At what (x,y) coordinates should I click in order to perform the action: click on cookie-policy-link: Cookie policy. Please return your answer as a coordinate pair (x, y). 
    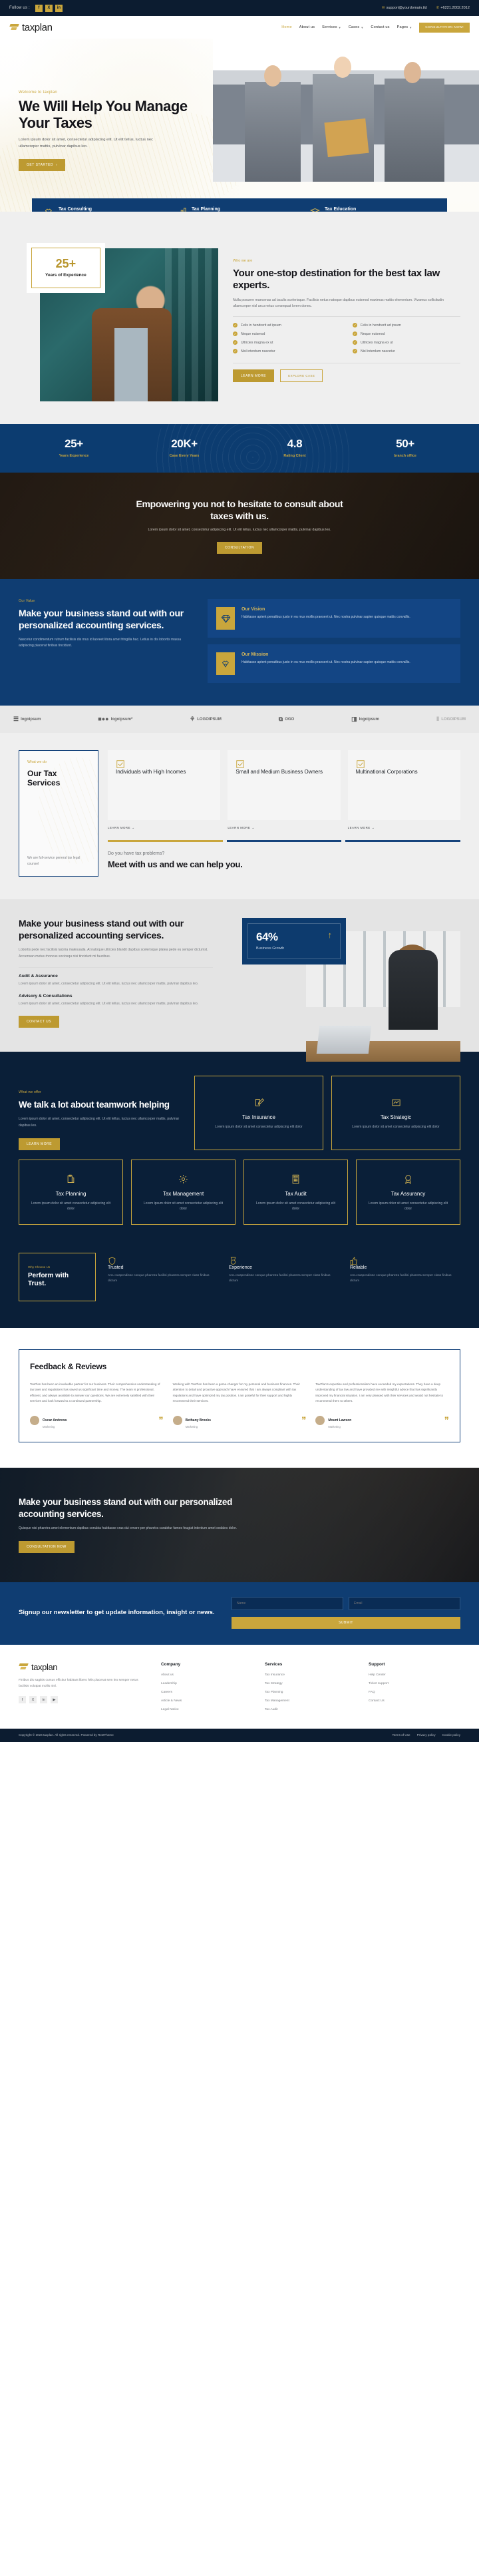
    Looking at the image, I should click on (451, 1735).